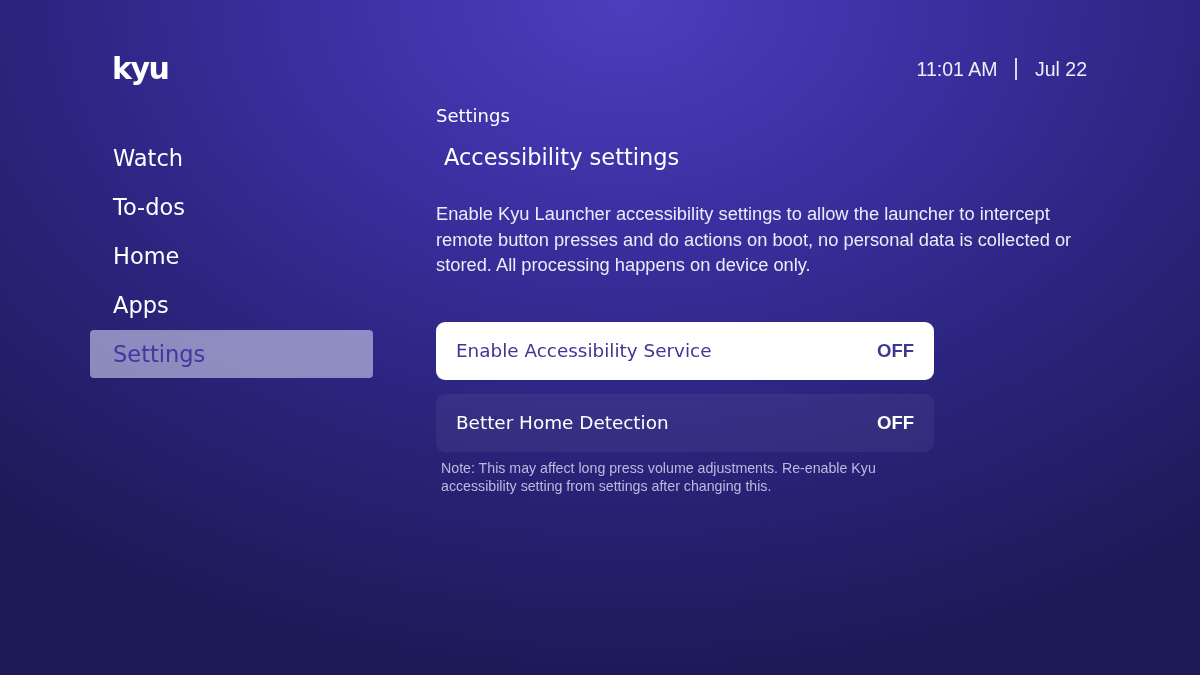 This screenshot has width=1200, height=675. What do you see at coordinates (231, 207) in the screenshot?
I see `nav-item: To-dos` at bounding box center [231, 207].